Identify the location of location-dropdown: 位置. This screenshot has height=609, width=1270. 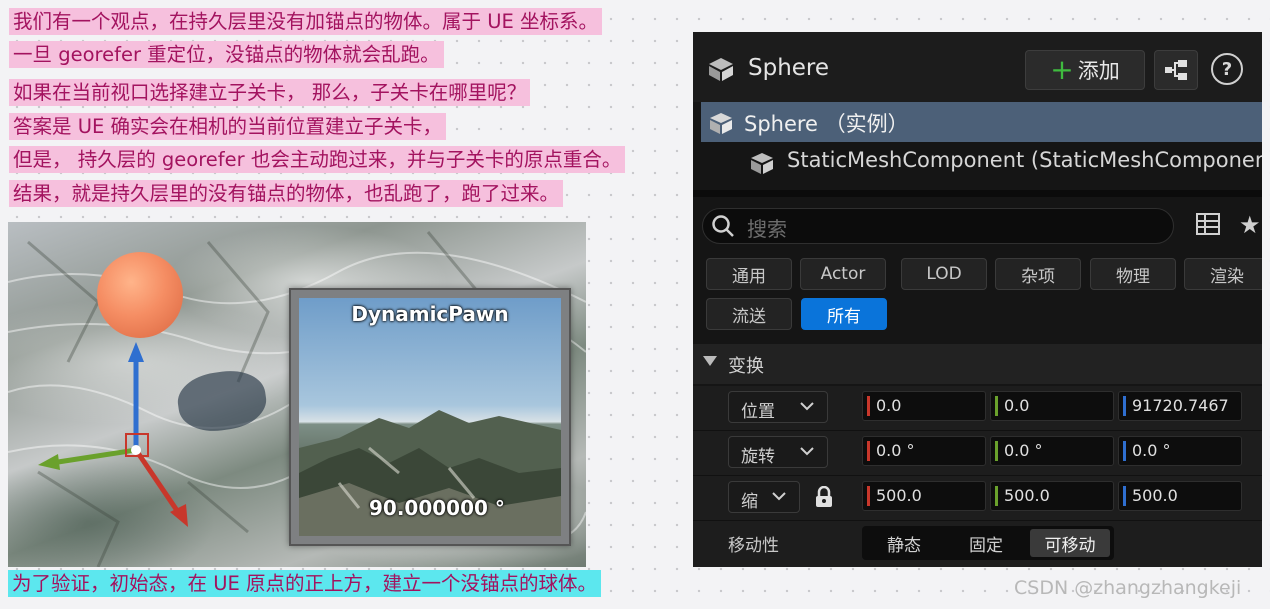
(778, 407).